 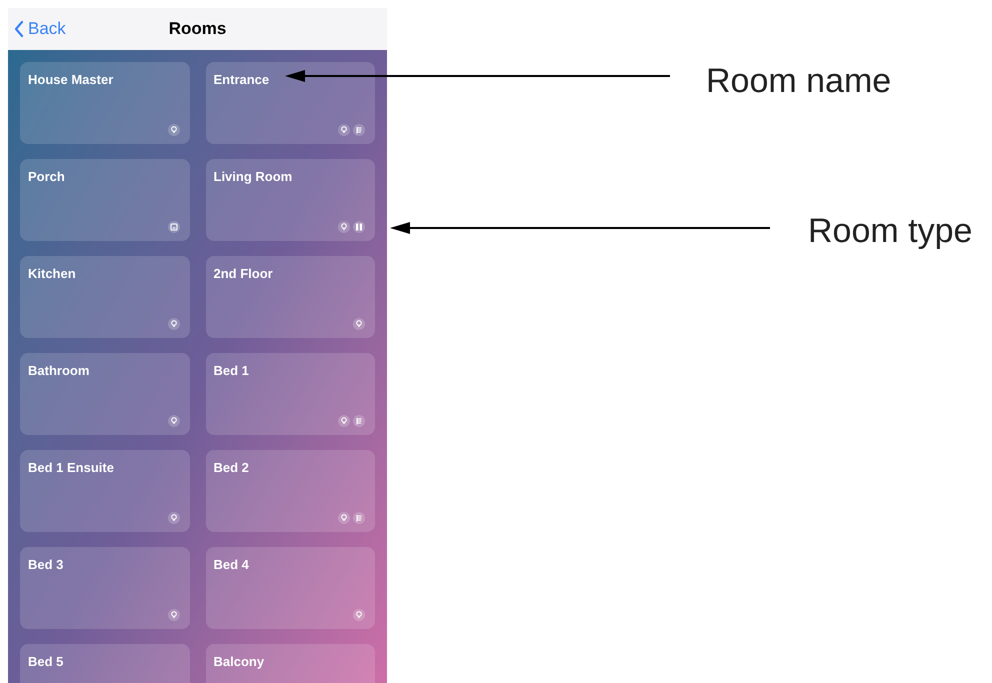 What do you see at coordinates (105, 103) in the screenshot?
I see `room-card: House Master` at bounding box center [105, 103].